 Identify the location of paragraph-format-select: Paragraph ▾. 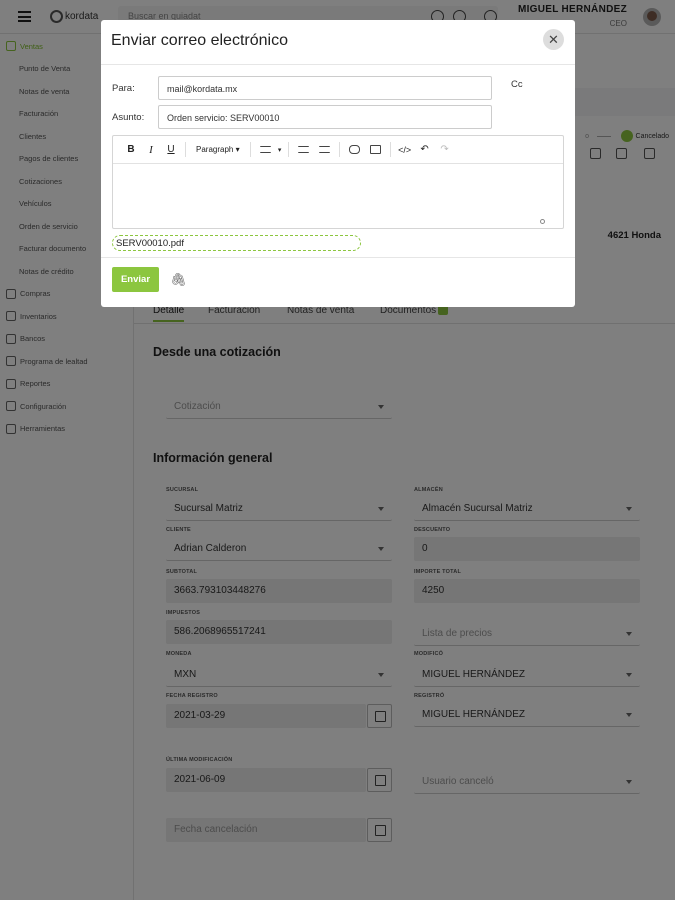
(218, 149).